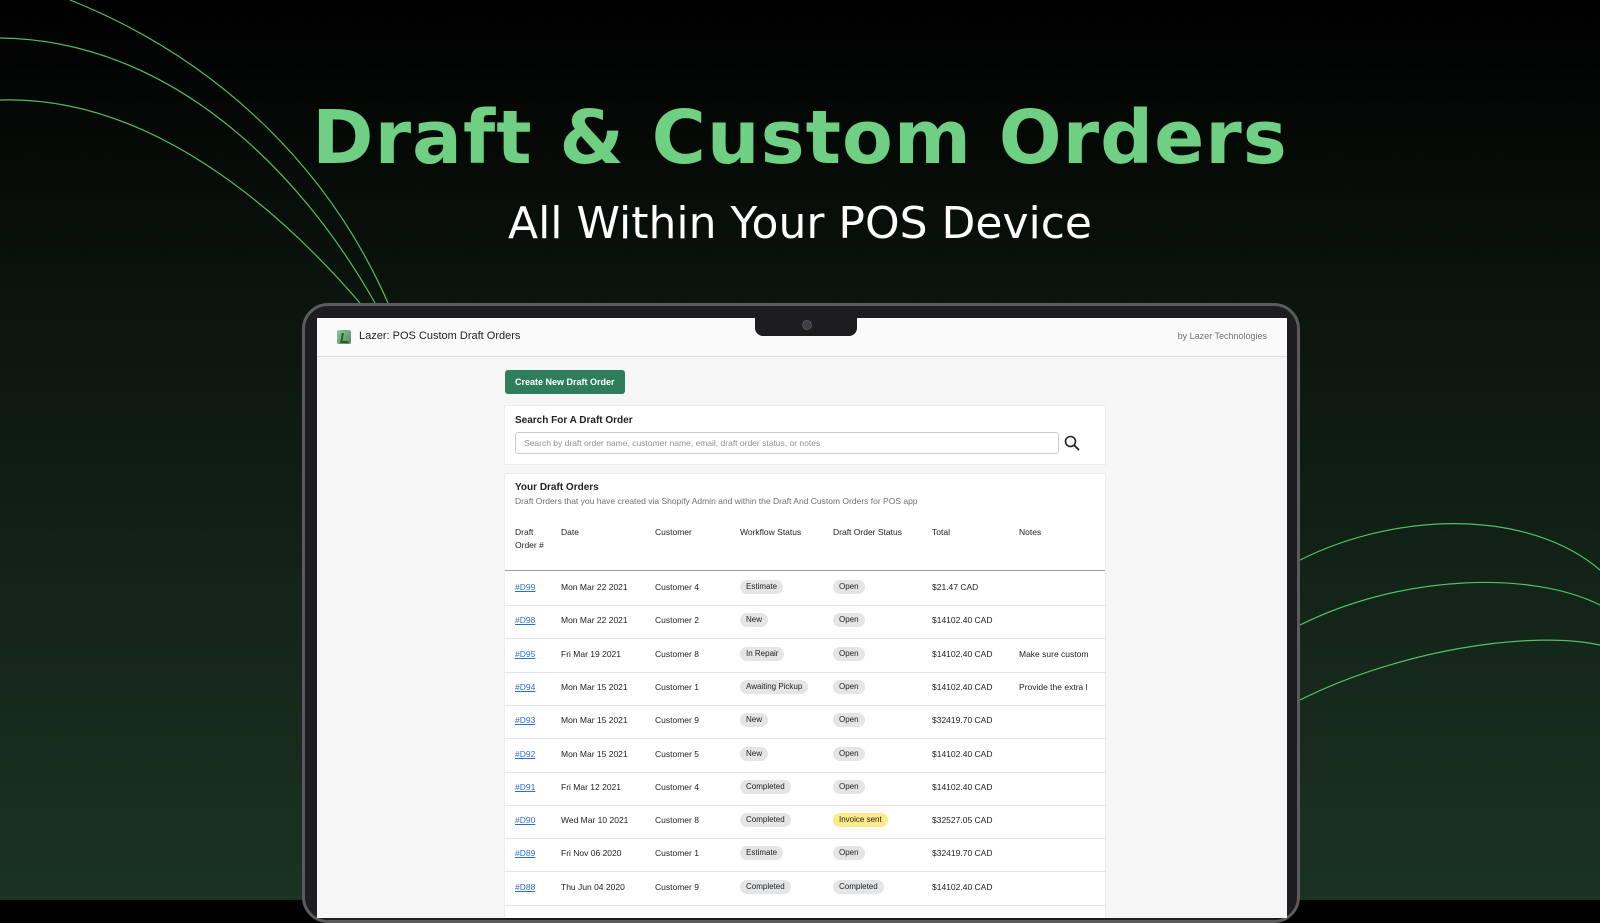 The height and width of the screenshot is (923, 1600). Describe the element at coordinates (570, 532) in the screenshot. I see `column-header-date: Date` at that location.